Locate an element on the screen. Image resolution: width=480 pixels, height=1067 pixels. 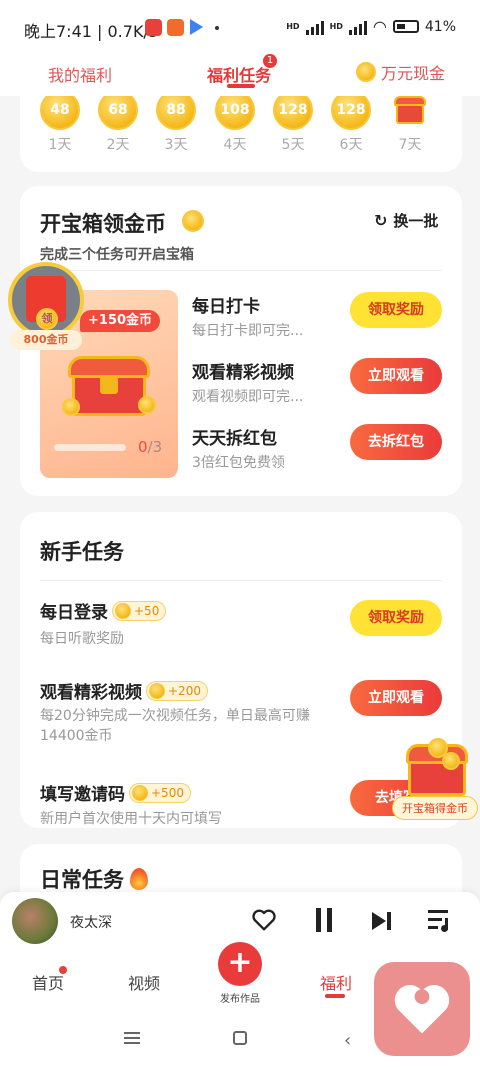
playlist-icon is located at coordinates (440, 921).